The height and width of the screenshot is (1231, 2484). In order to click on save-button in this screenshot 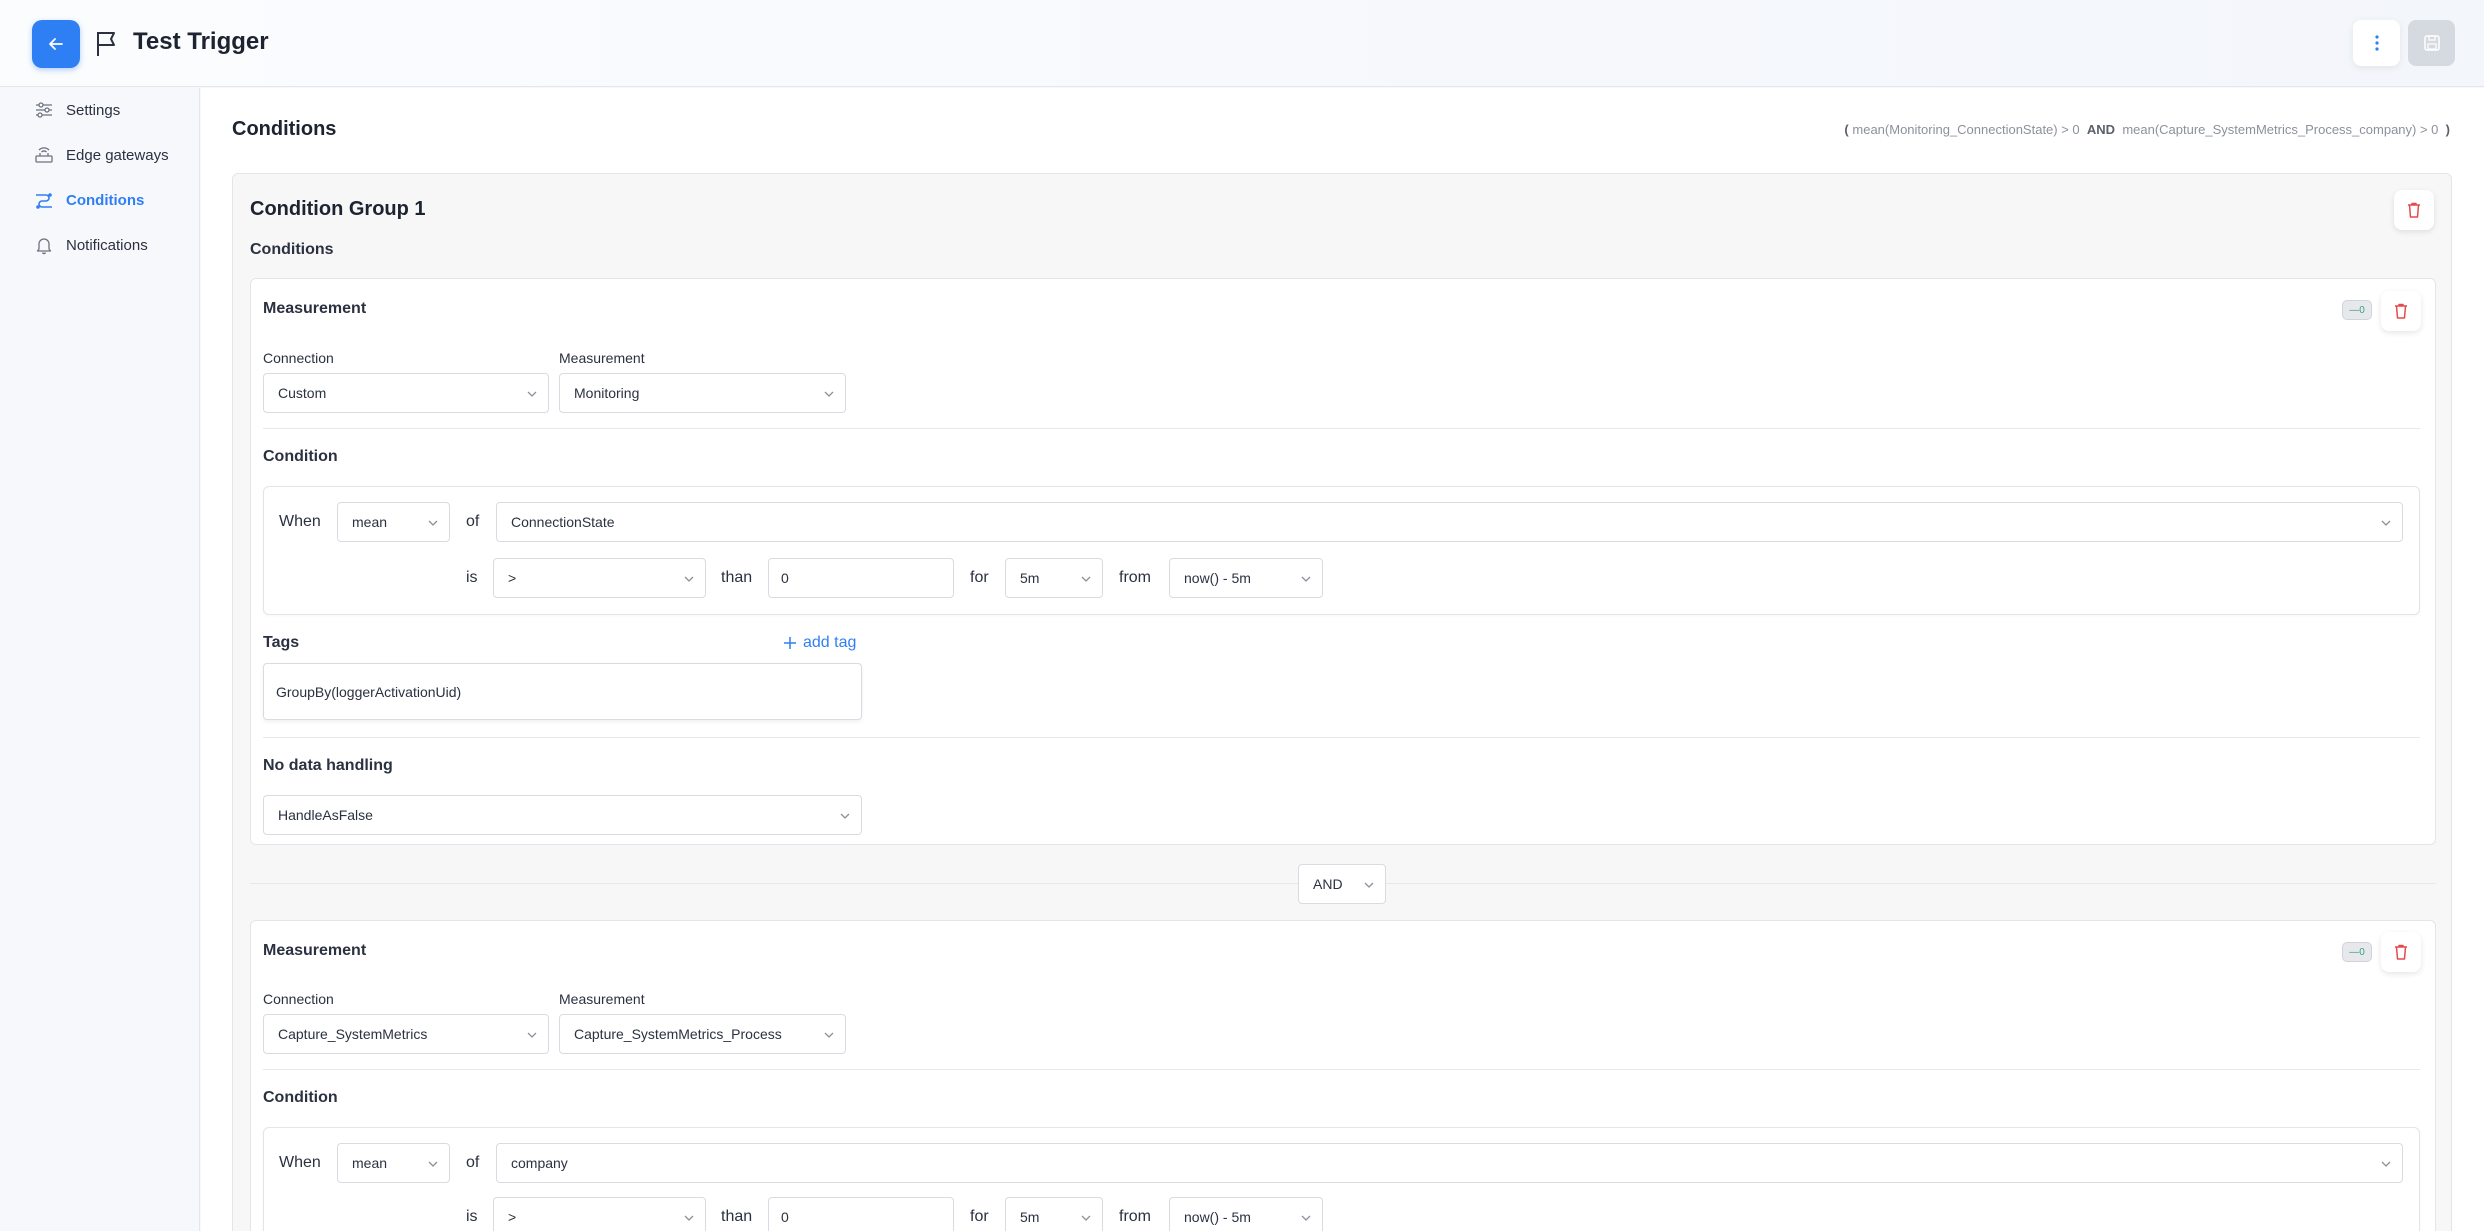, I will do `click(2431, 43)`.